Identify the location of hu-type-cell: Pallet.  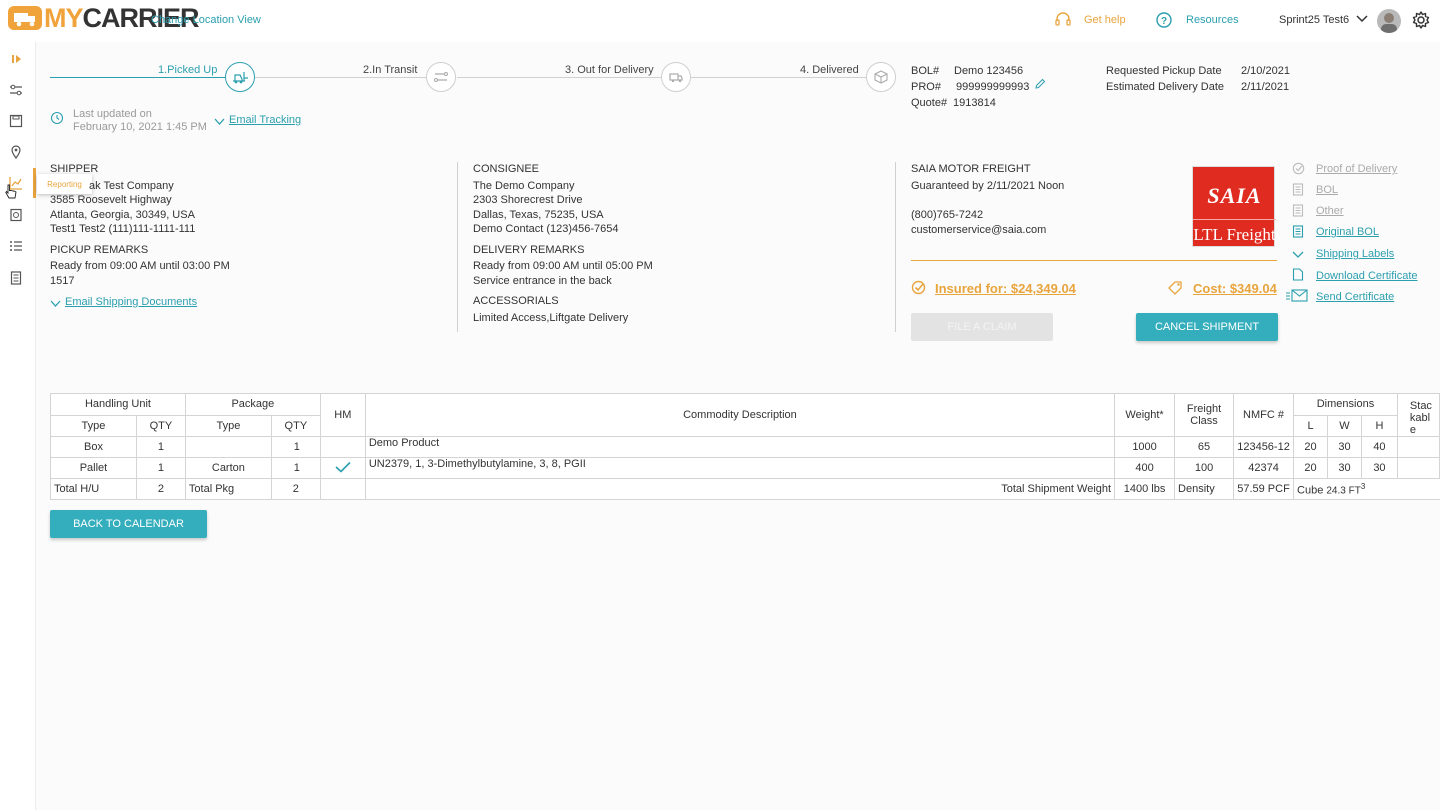
(93, 468).